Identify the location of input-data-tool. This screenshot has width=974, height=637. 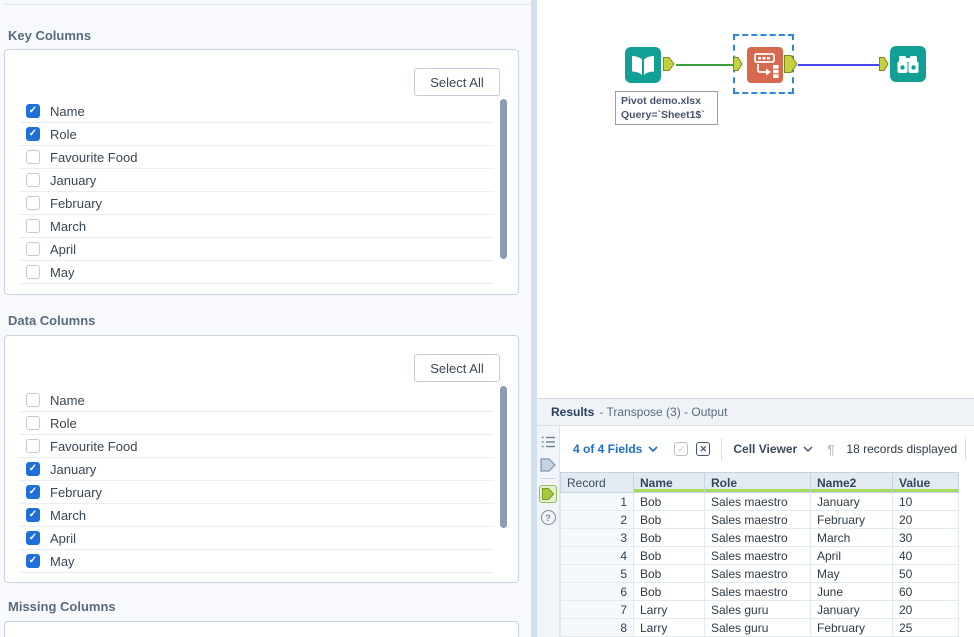
(643, 65).